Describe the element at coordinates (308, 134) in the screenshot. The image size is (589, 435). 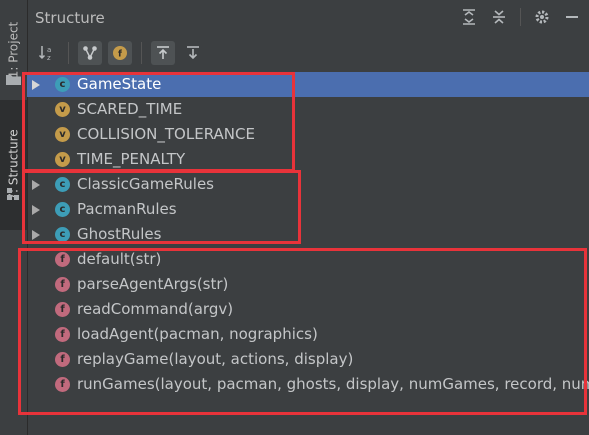
I see `tree-item-collision-tolerance: v COLLISION_TOLERANCE` at that location.